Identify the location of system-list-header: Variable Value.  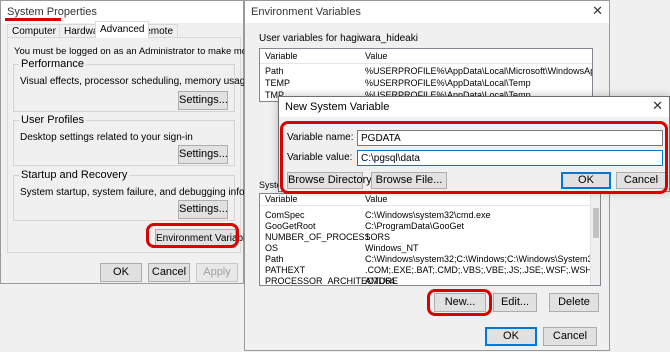
(430, 200).